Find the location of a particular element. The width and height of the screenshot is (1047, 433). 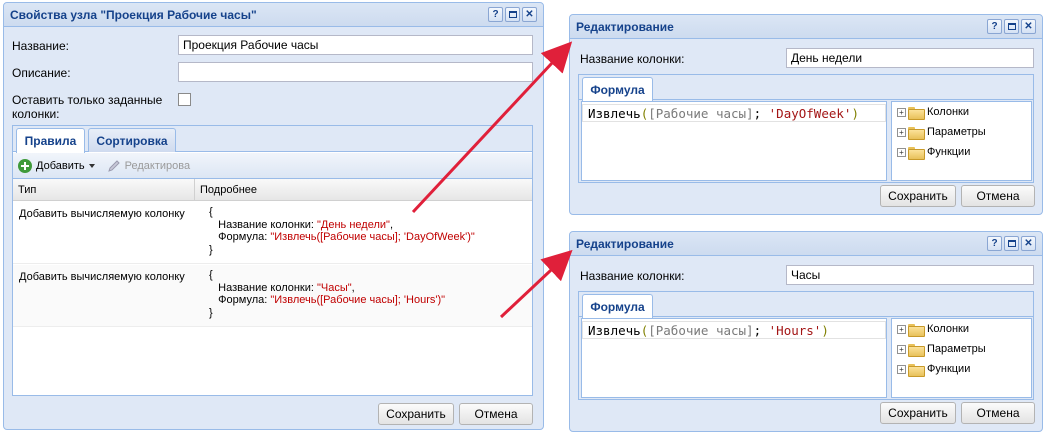

tab-rules: Правила is located at coordinates (50, 140).